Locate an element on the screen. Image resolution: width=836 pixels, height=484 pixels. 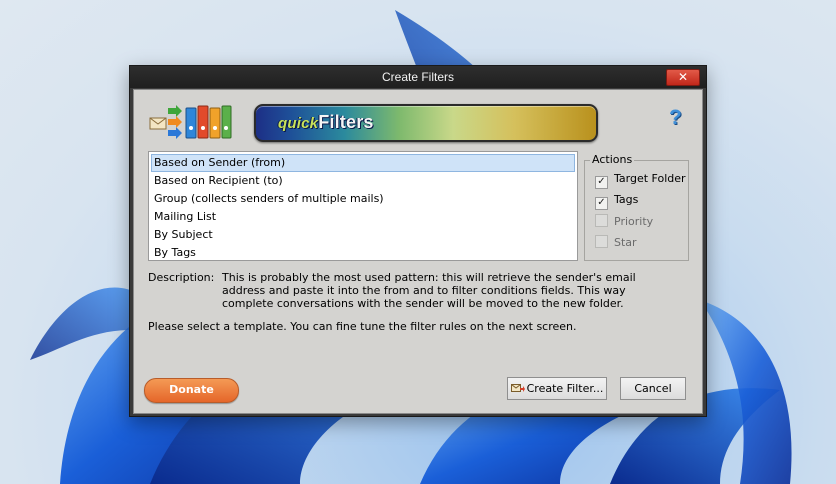
banner-logo-text: quickFilters is located at coordinates (326, 122).